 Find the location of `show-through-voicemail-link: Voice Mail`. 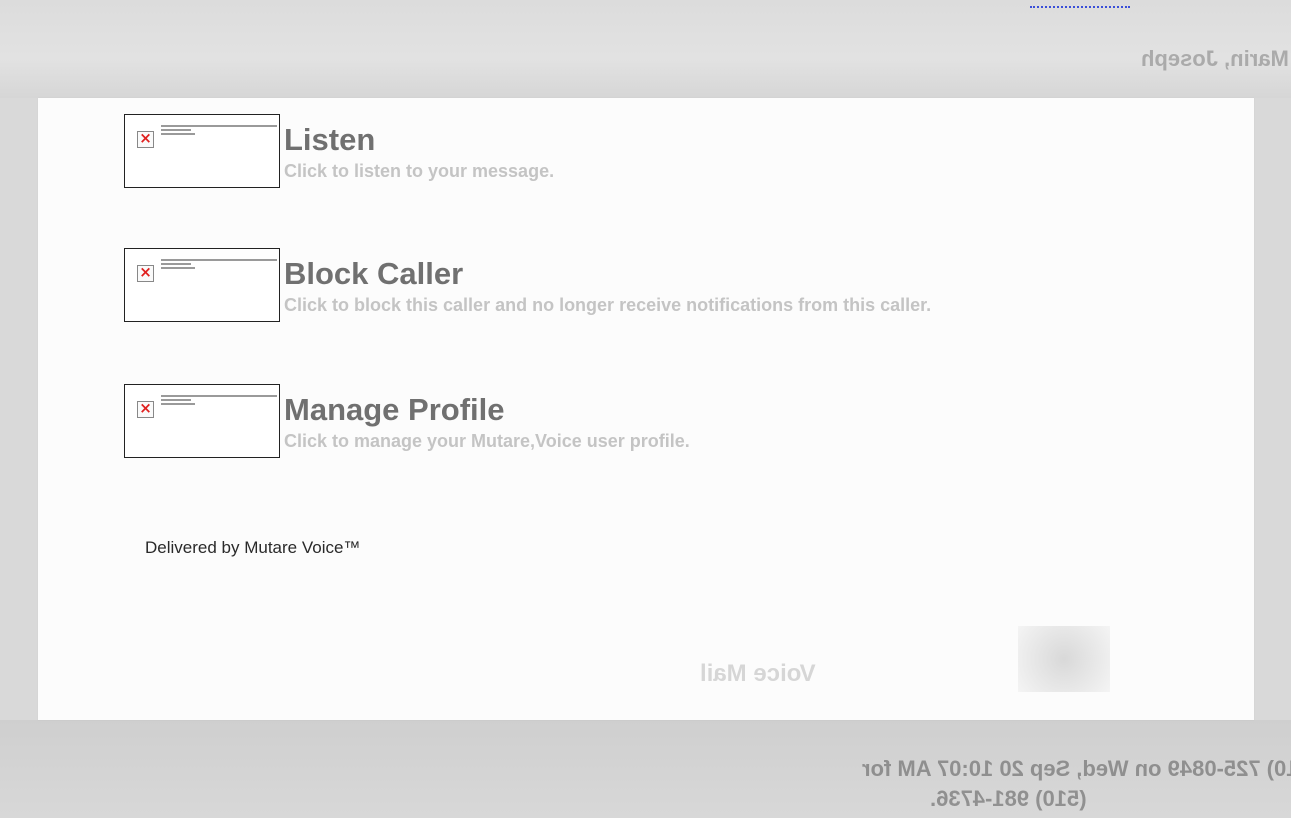

show-through-voicemail-link: Voice Mail is located at coordinates (758, 673).